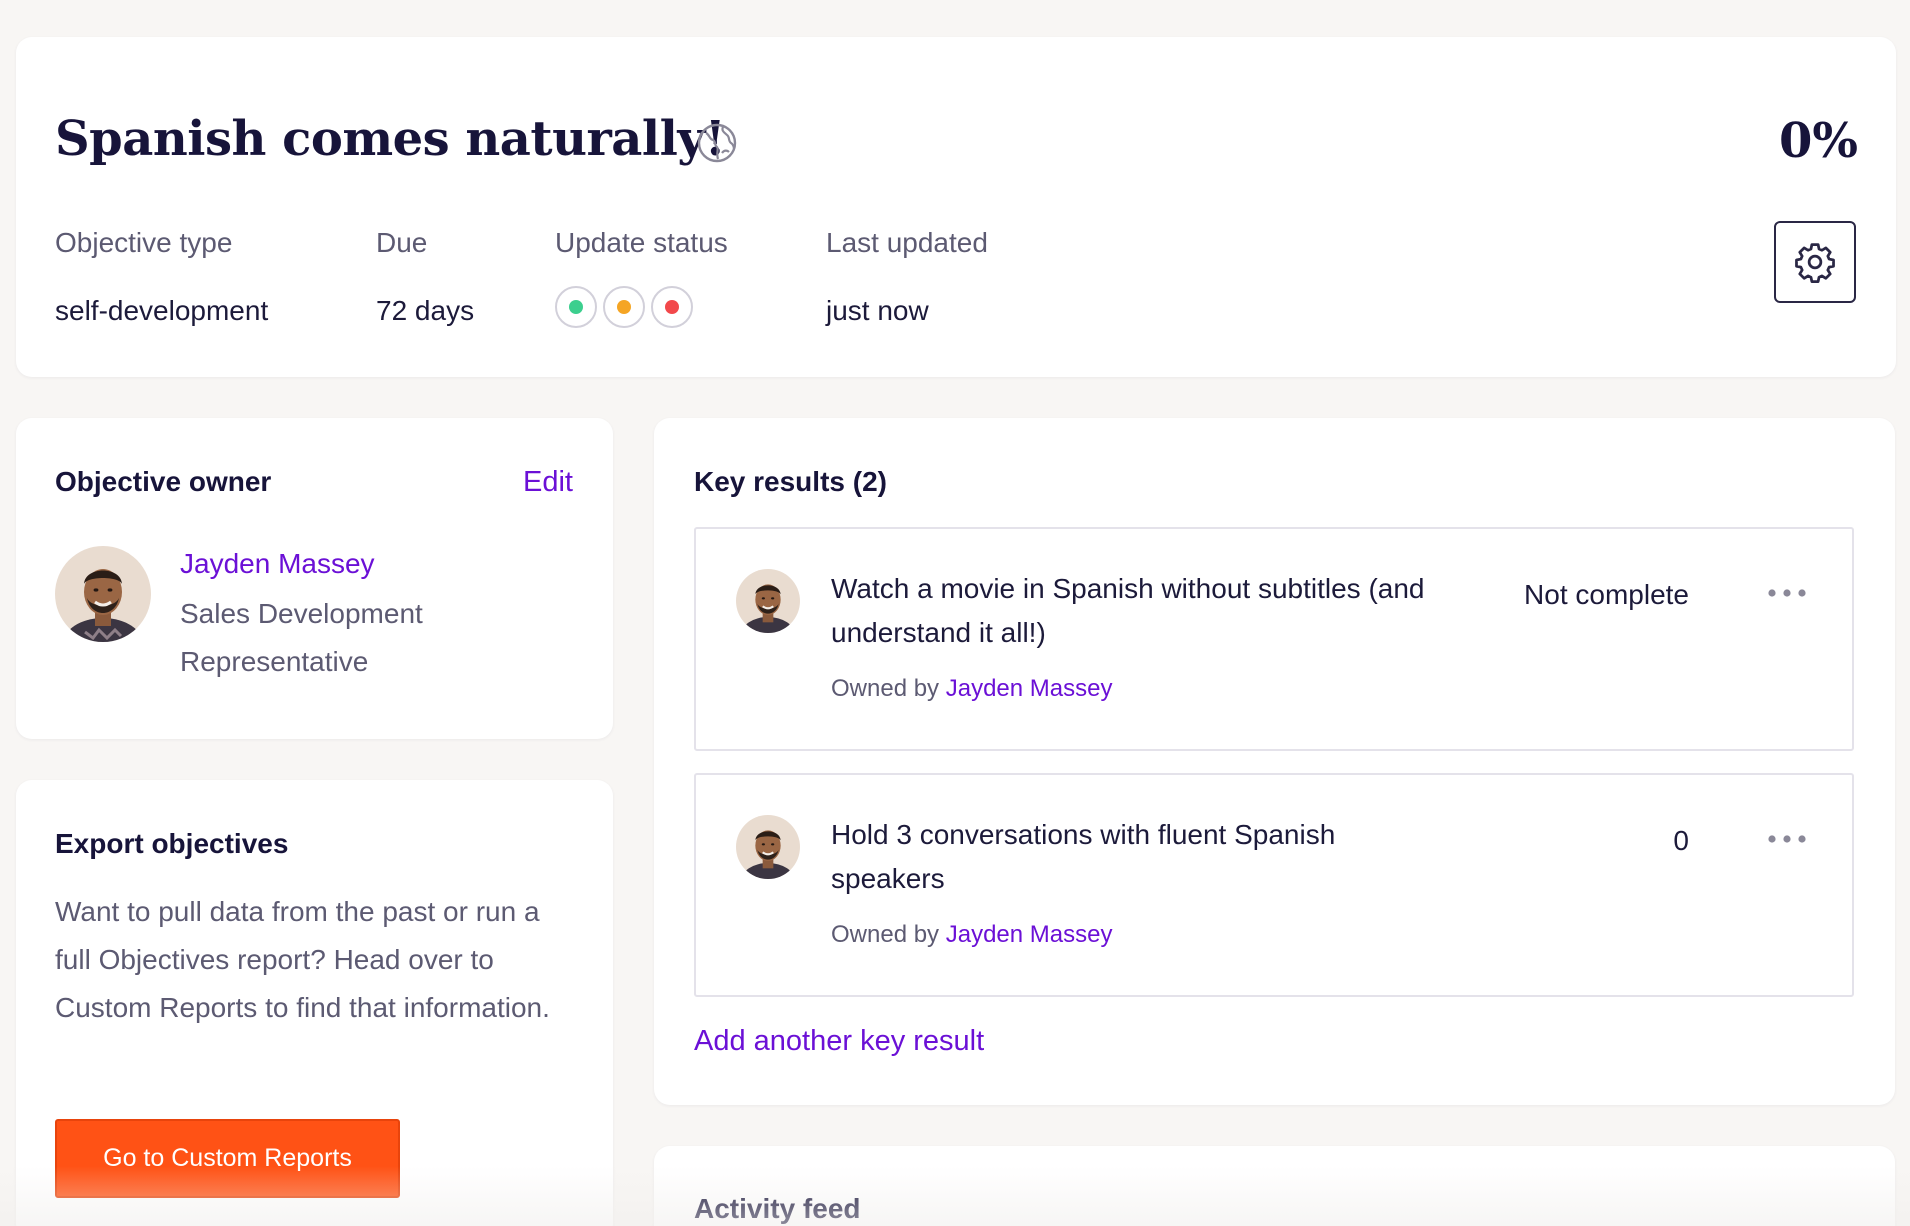 Image resolution: width=1910 pixels, height=1226 pixels. I want to click on gear-icon, so click(1815, 263).